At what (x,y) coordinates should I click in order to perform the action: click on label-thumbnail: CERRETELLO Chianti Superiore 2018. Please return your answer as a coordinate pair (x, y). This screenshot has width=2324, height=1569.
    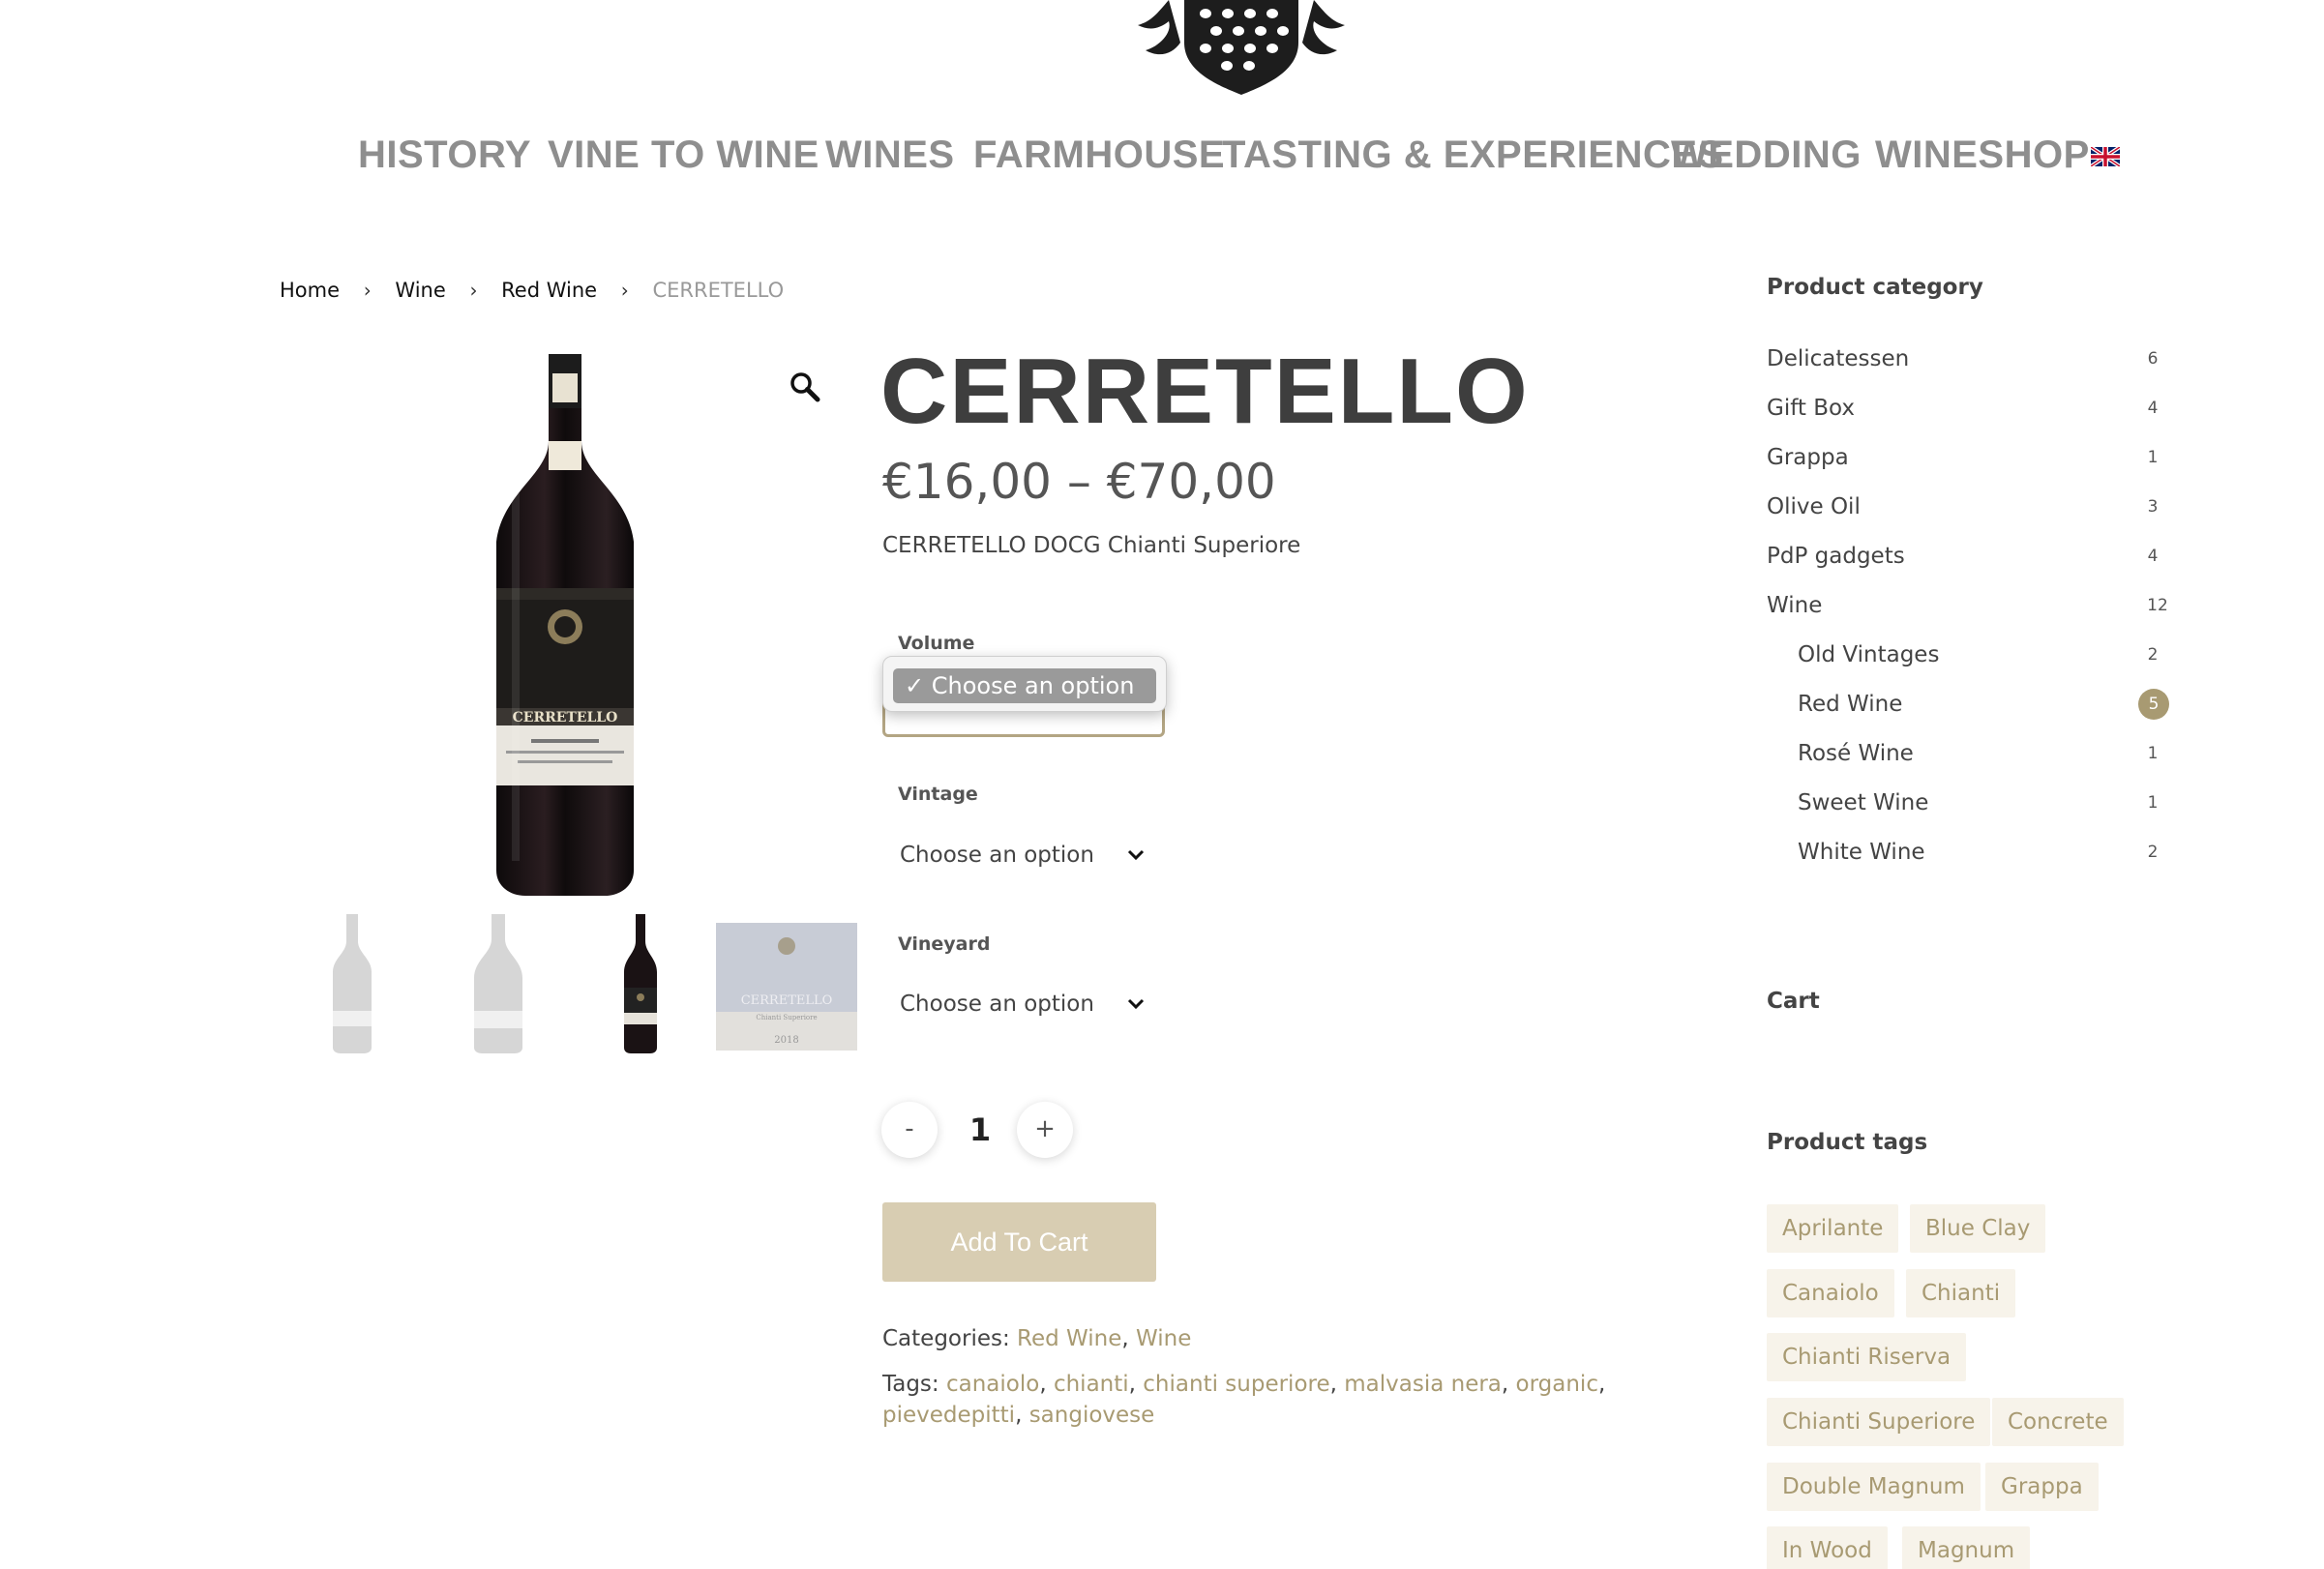
    Looking at the image, I should click on (787, 987).